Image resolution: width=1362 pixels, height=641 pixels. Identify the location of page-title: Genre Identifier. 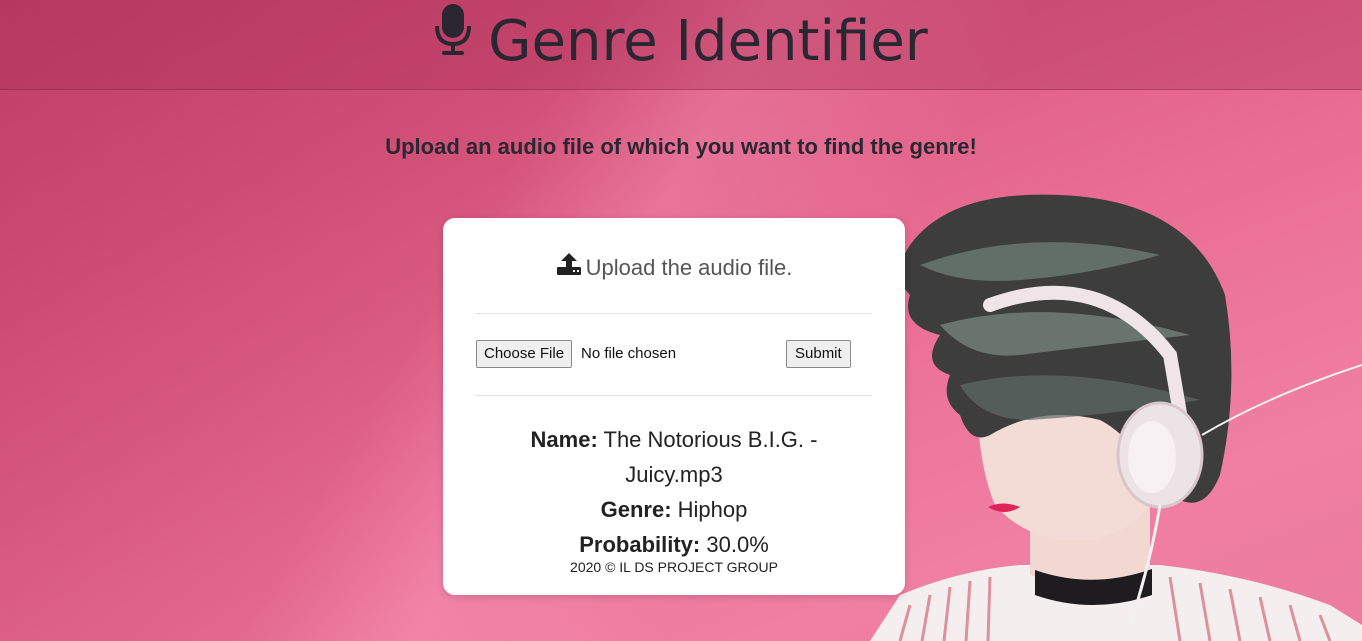
(681, 39).